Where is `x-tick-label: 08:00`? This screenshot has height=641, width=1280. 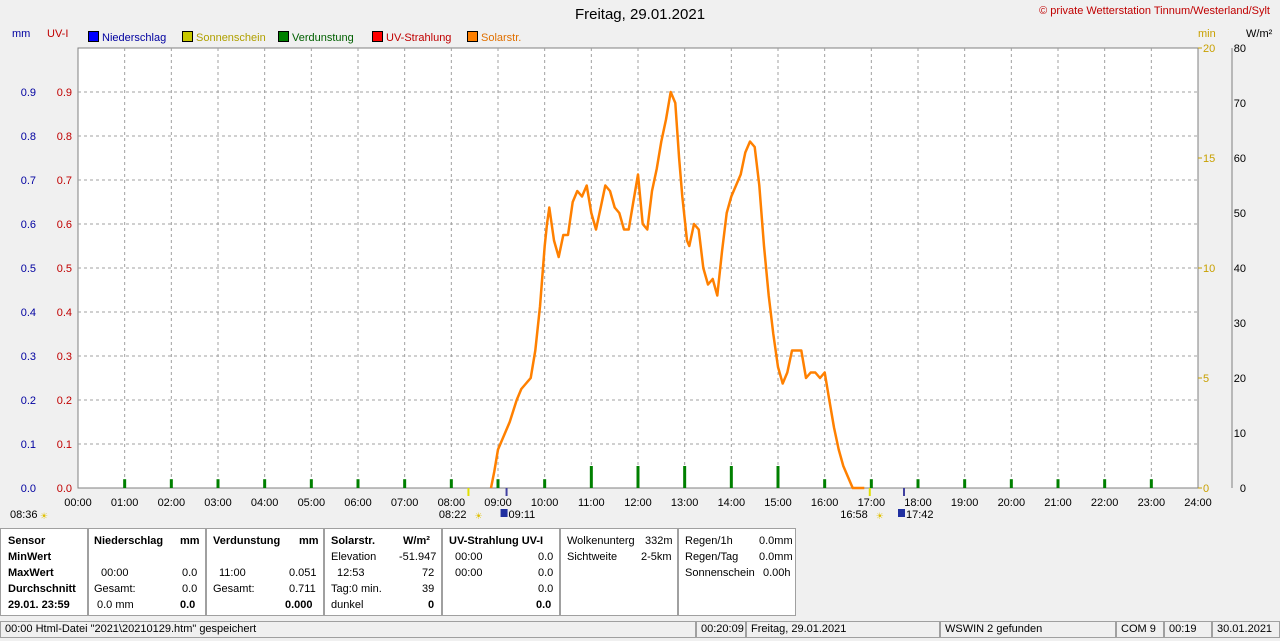
x-tick-label: 08:00 is located at coordinates (452, 503).